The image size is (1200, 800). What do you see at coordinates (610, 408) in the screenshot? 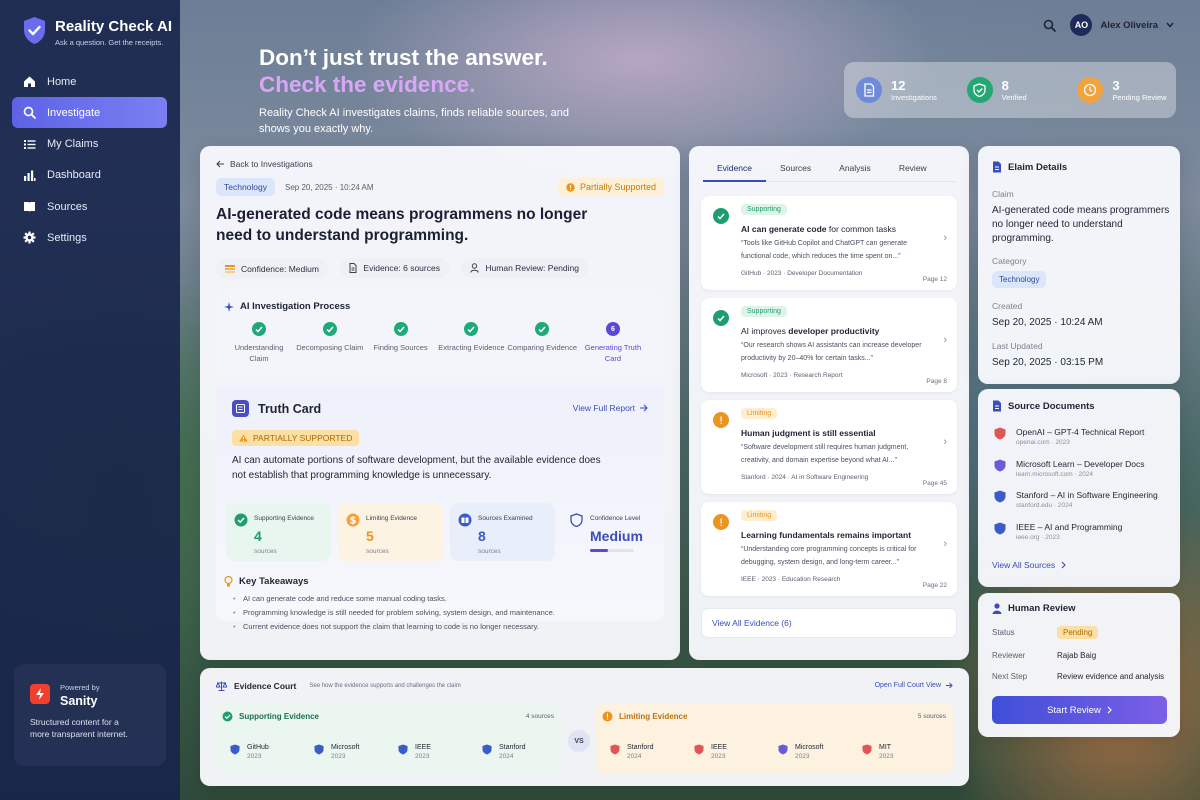
I see `view-full-report-link: View Full Report` at bounding box center [610, 408].